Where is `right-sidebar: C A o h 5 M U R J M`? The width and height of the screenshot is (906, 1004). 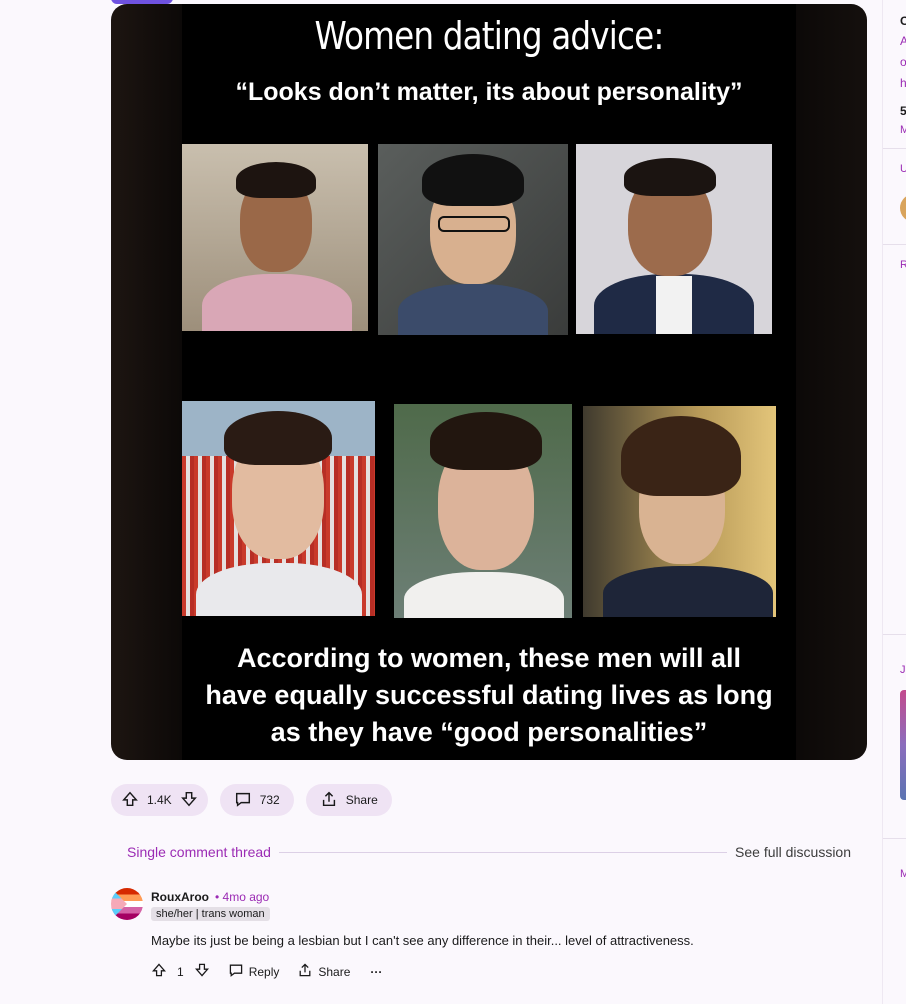 right-sidebar: C A o h 5 M U R J M is located at coordinates (894, 502).